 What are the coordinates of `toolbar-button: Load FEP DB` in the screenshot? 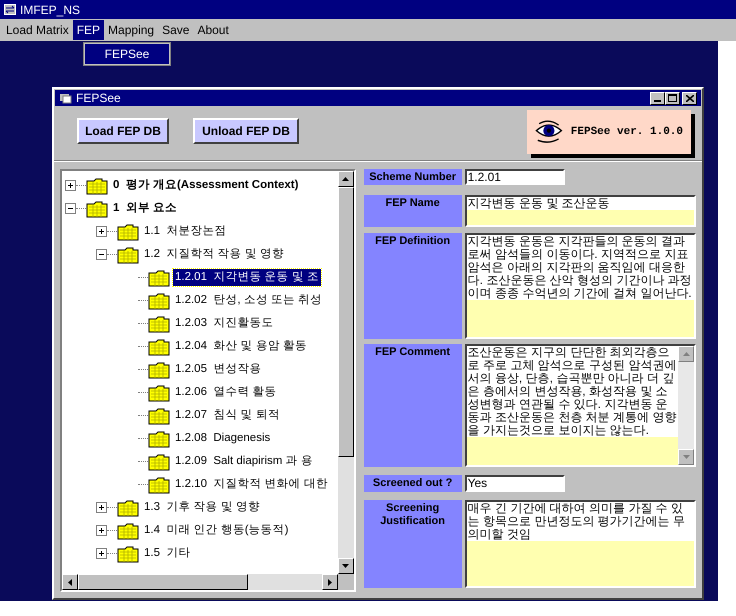 It's located at (123, 131).